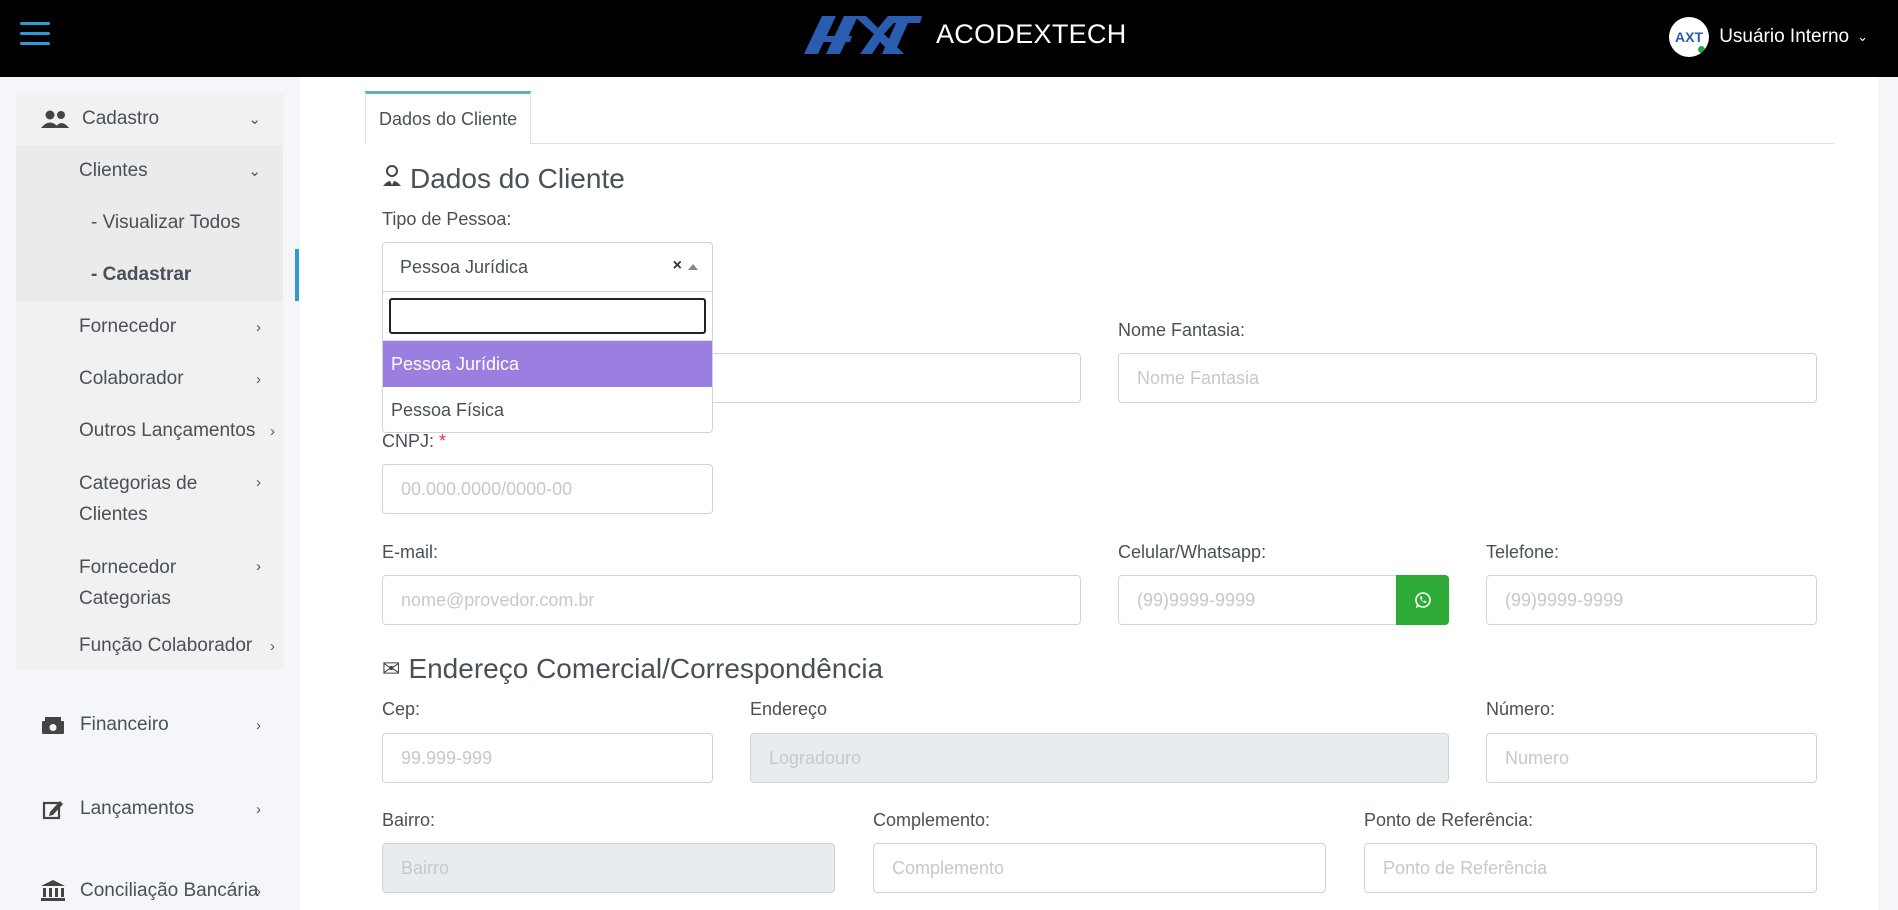 Image resolution: width=1898 pixels, height=910 pixels. Describe the element at coordinates (677, 266) in the screenshot. I see `clear-icon: ×` at that location.